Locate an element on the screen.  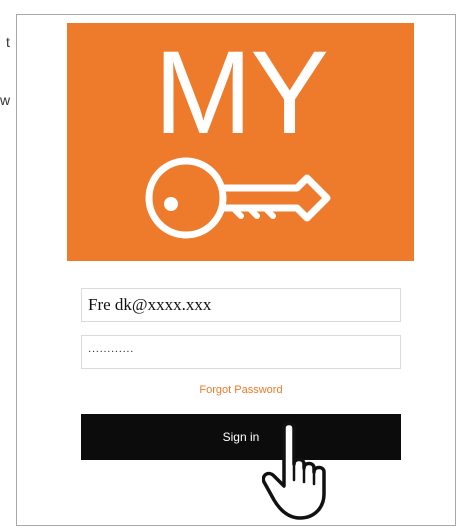
background-text-fragment: w is located at coordinates (5, 100).